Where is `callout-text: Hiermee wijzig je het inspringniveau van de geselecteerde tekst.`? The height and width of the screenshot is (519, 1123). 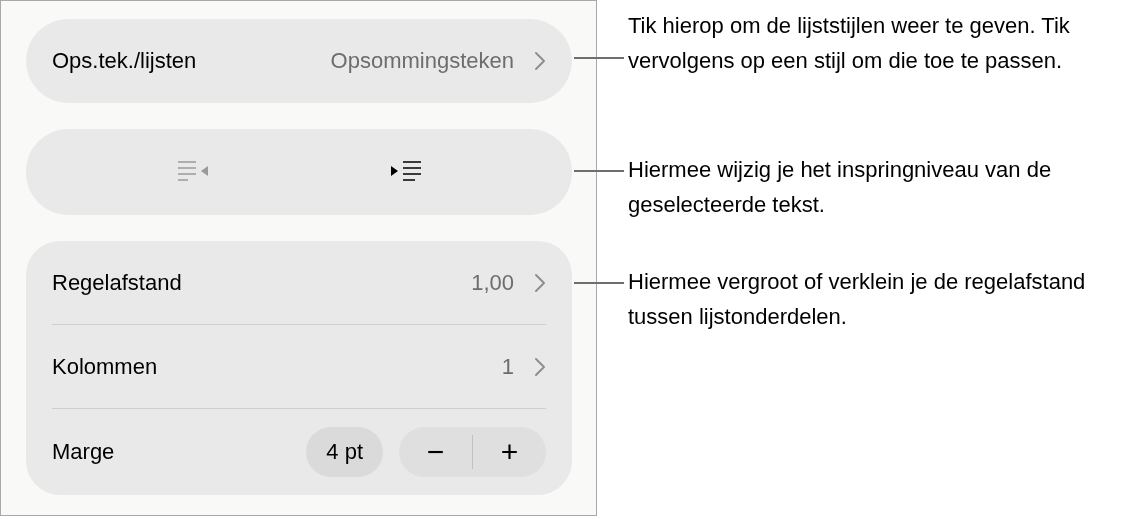 callout-text: Hiermee wijzig je het inspringniveau van de geselecteerde tekst. is located at coordinates (840, 187).